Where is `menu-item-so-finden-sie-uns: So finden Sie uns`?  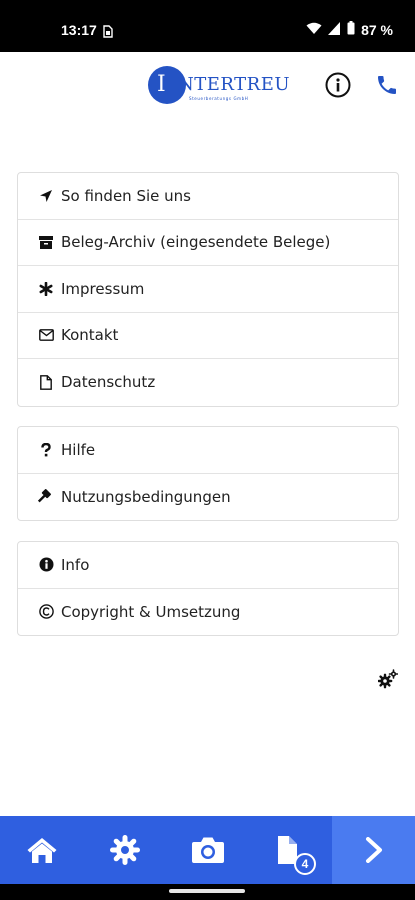
menu-item-so-finden-sie-uns: So finden Sie uns is located at coordinates (208, 196).